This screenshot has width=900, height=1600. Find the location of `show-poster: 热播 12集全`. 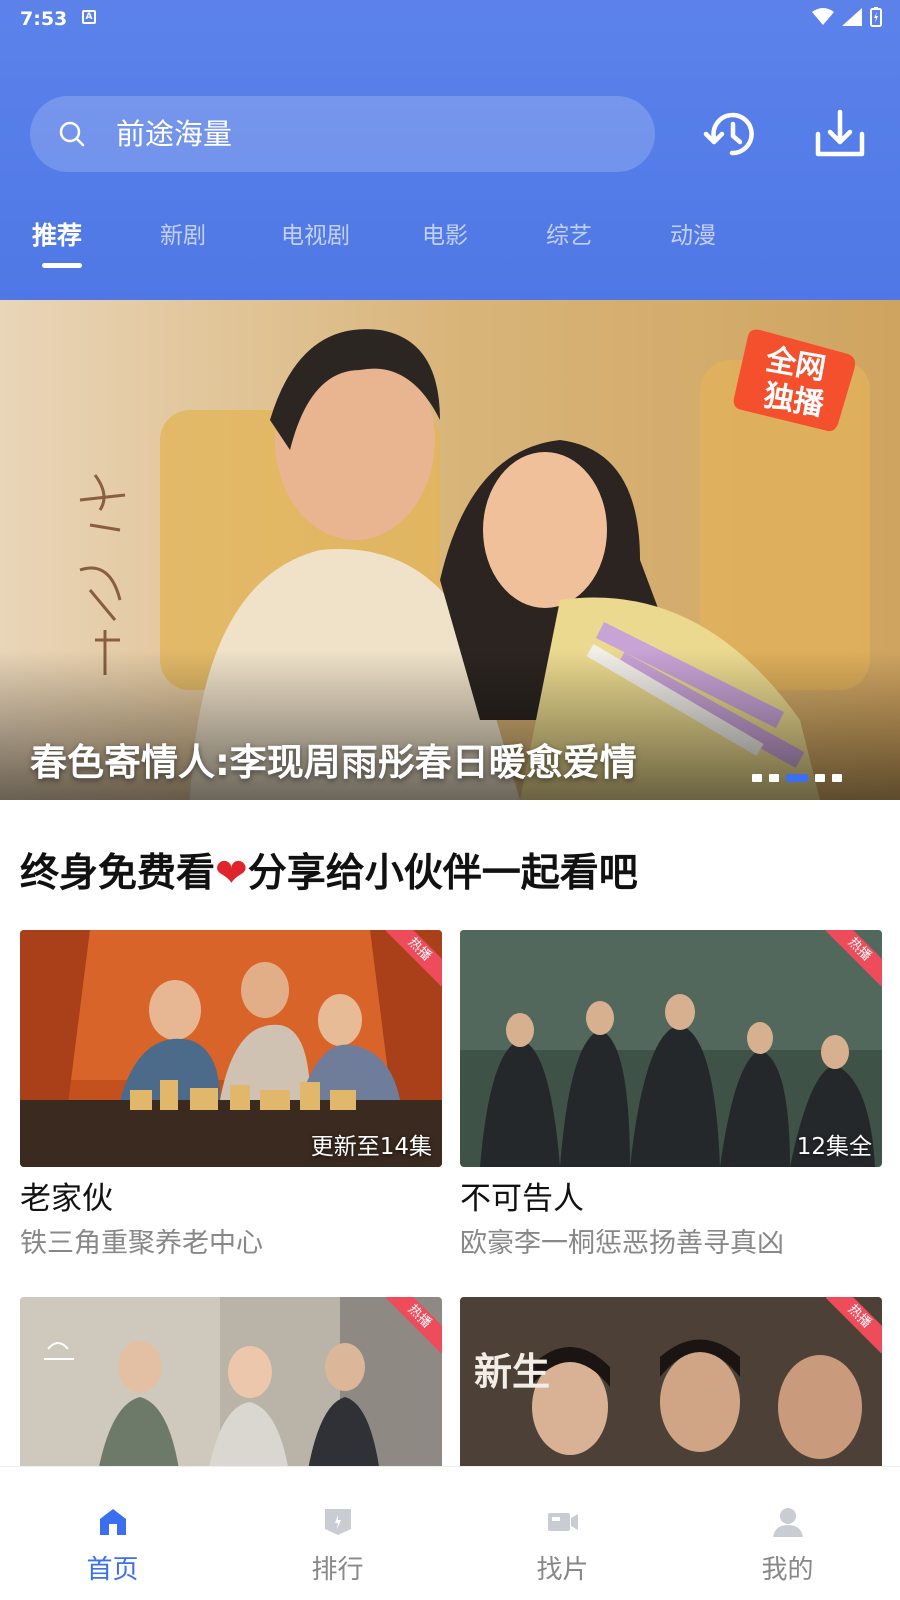

show-poster: 热播 12集全 is located at coordinates (671, 1048).